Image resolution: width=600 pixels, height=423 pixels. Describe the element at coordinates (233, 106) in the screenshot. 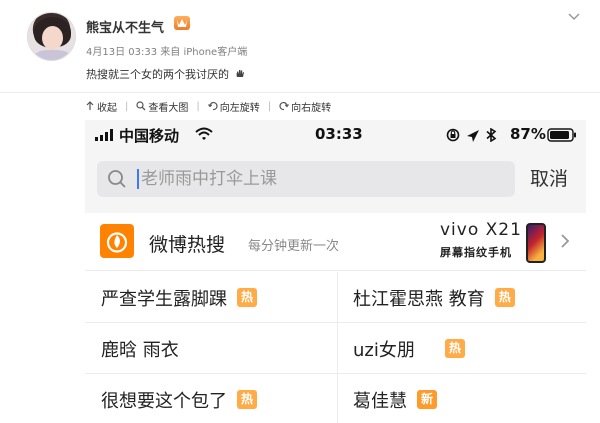

I see `rotate-left-button: 向左旋转` at that location.